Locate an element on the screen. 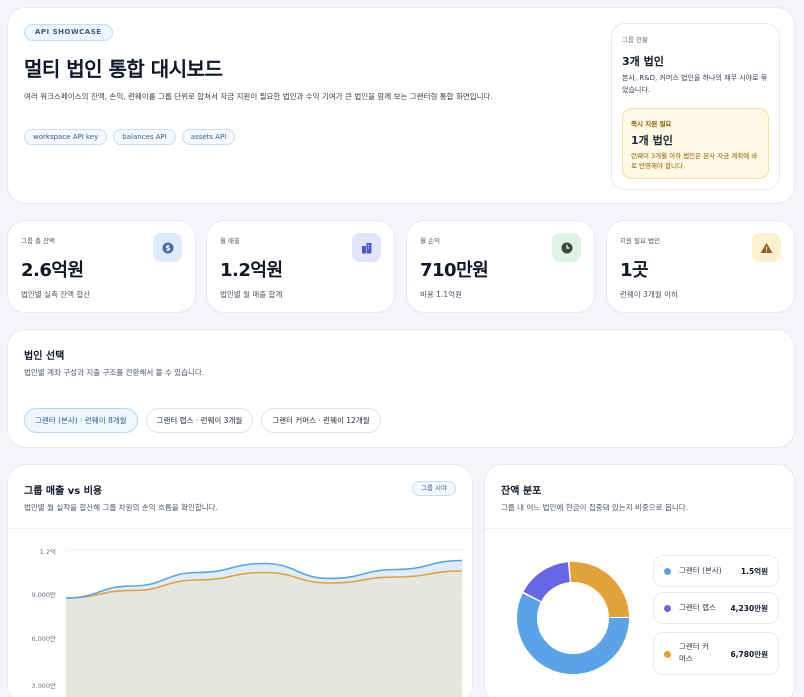 This screenshot has width=804, height=697. stat-sub: 런웨이 3개월 이하 is located at coordinates (649, 294).